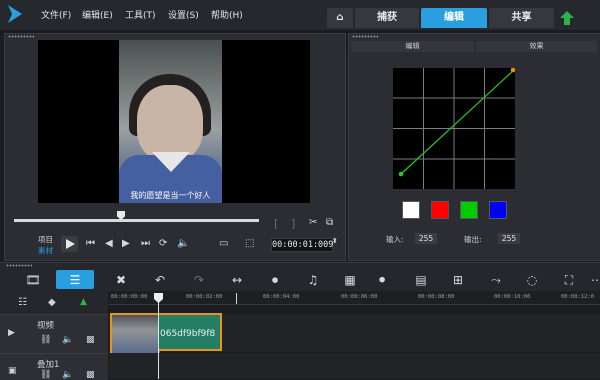 This screenshot has height=380, width=600. Describe the element at coordinates (512, 297) in the screenshot. I see `ruler-tick: 00:00:10:00` at that location.